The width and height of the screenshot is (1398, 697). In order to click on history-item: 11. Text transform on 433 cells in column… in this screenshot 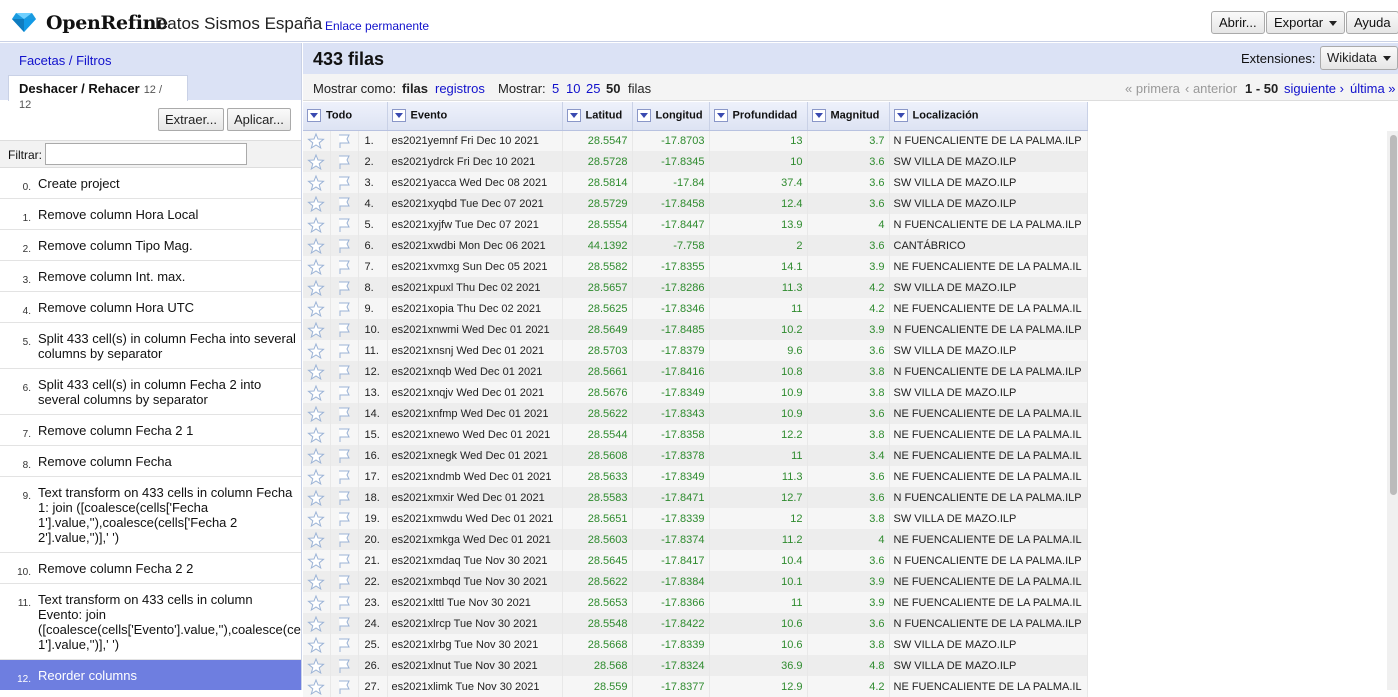, I will do `click(150, 622)`.